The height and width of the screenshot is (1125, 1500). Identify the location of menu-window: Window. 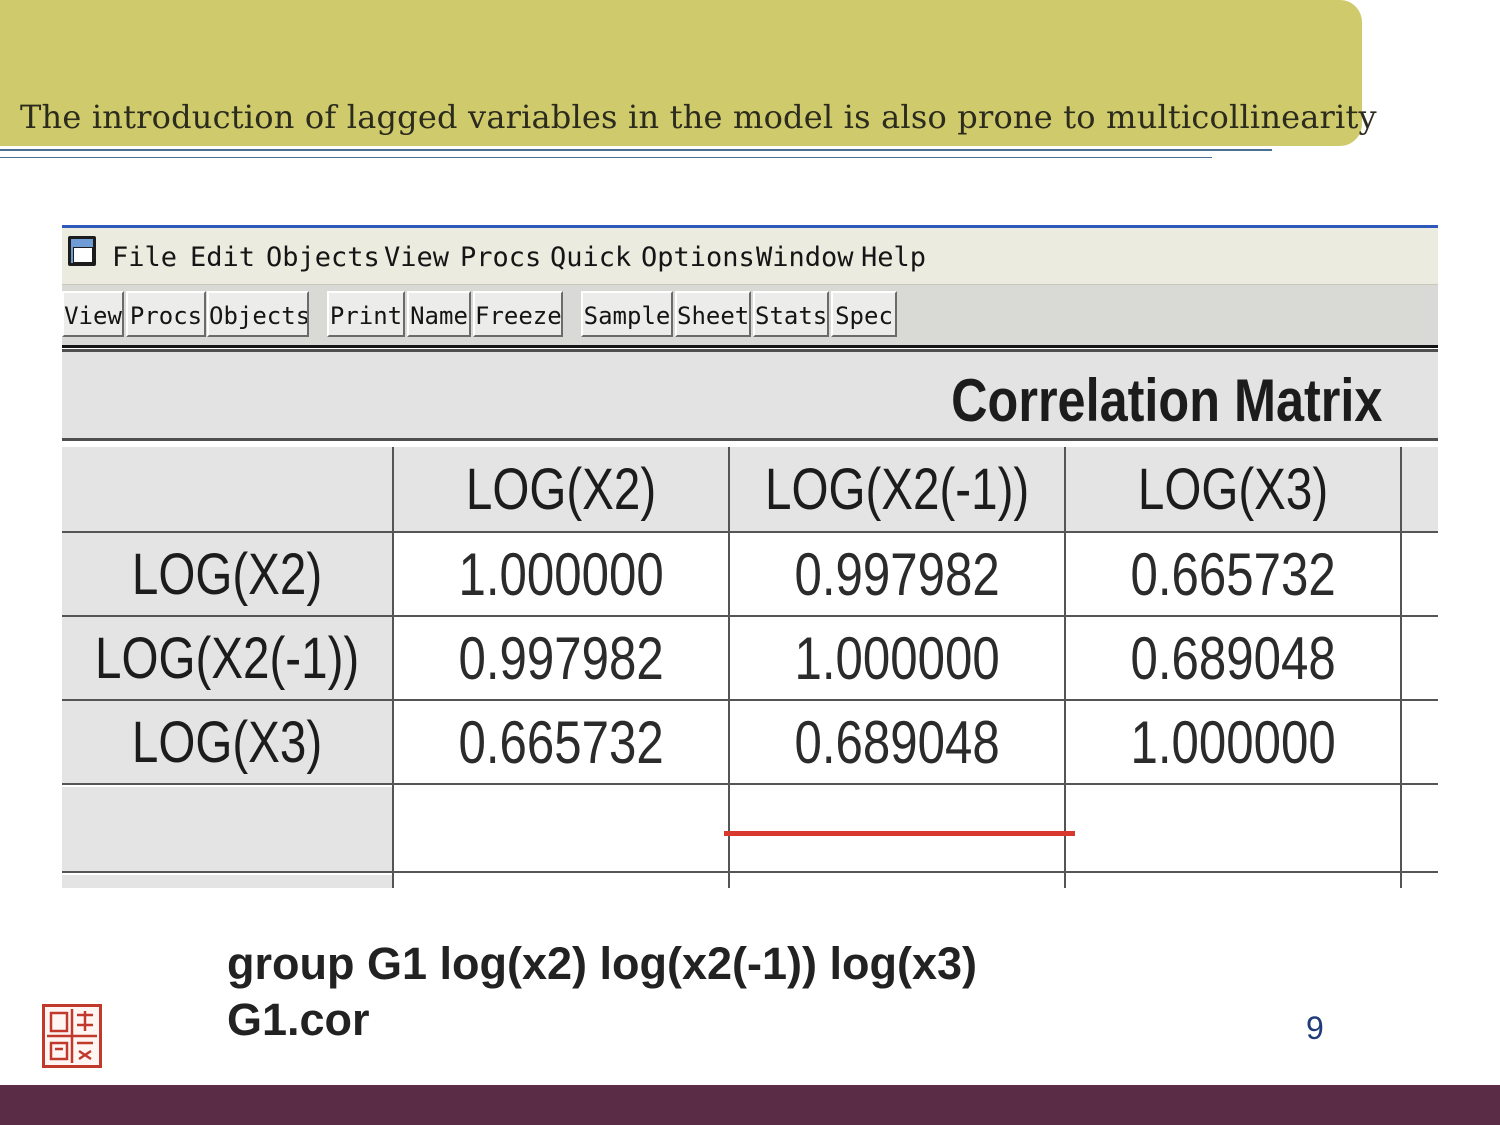
(805, 257).